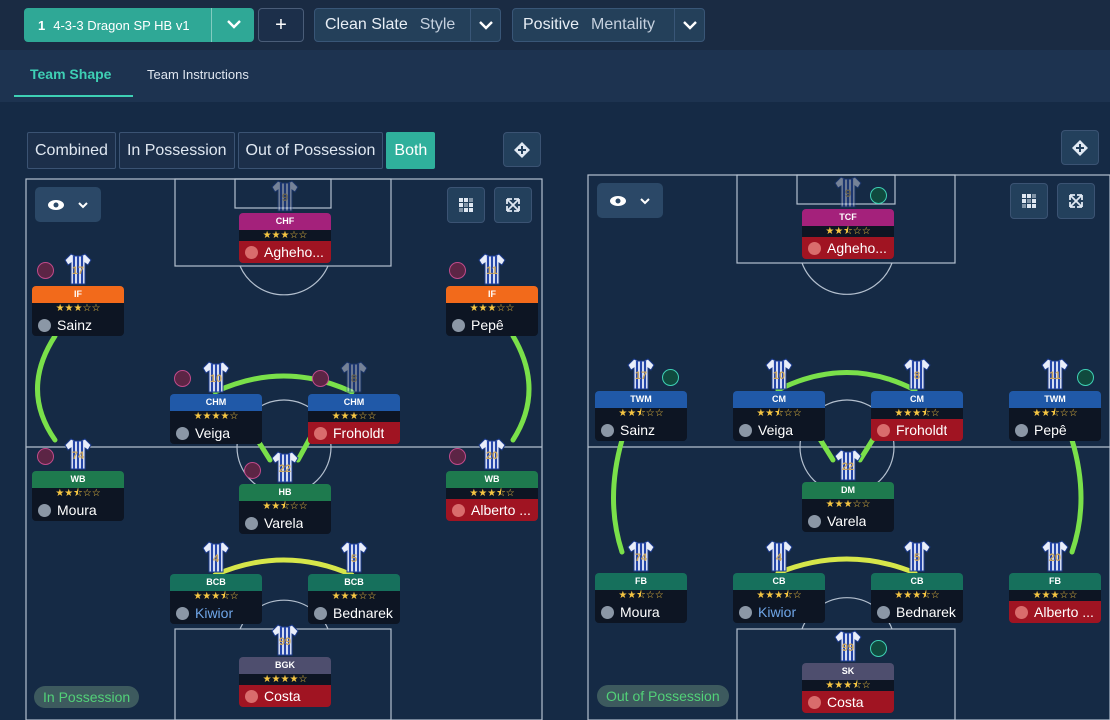  I want to click on player-role: BGK, so click(285, 665).